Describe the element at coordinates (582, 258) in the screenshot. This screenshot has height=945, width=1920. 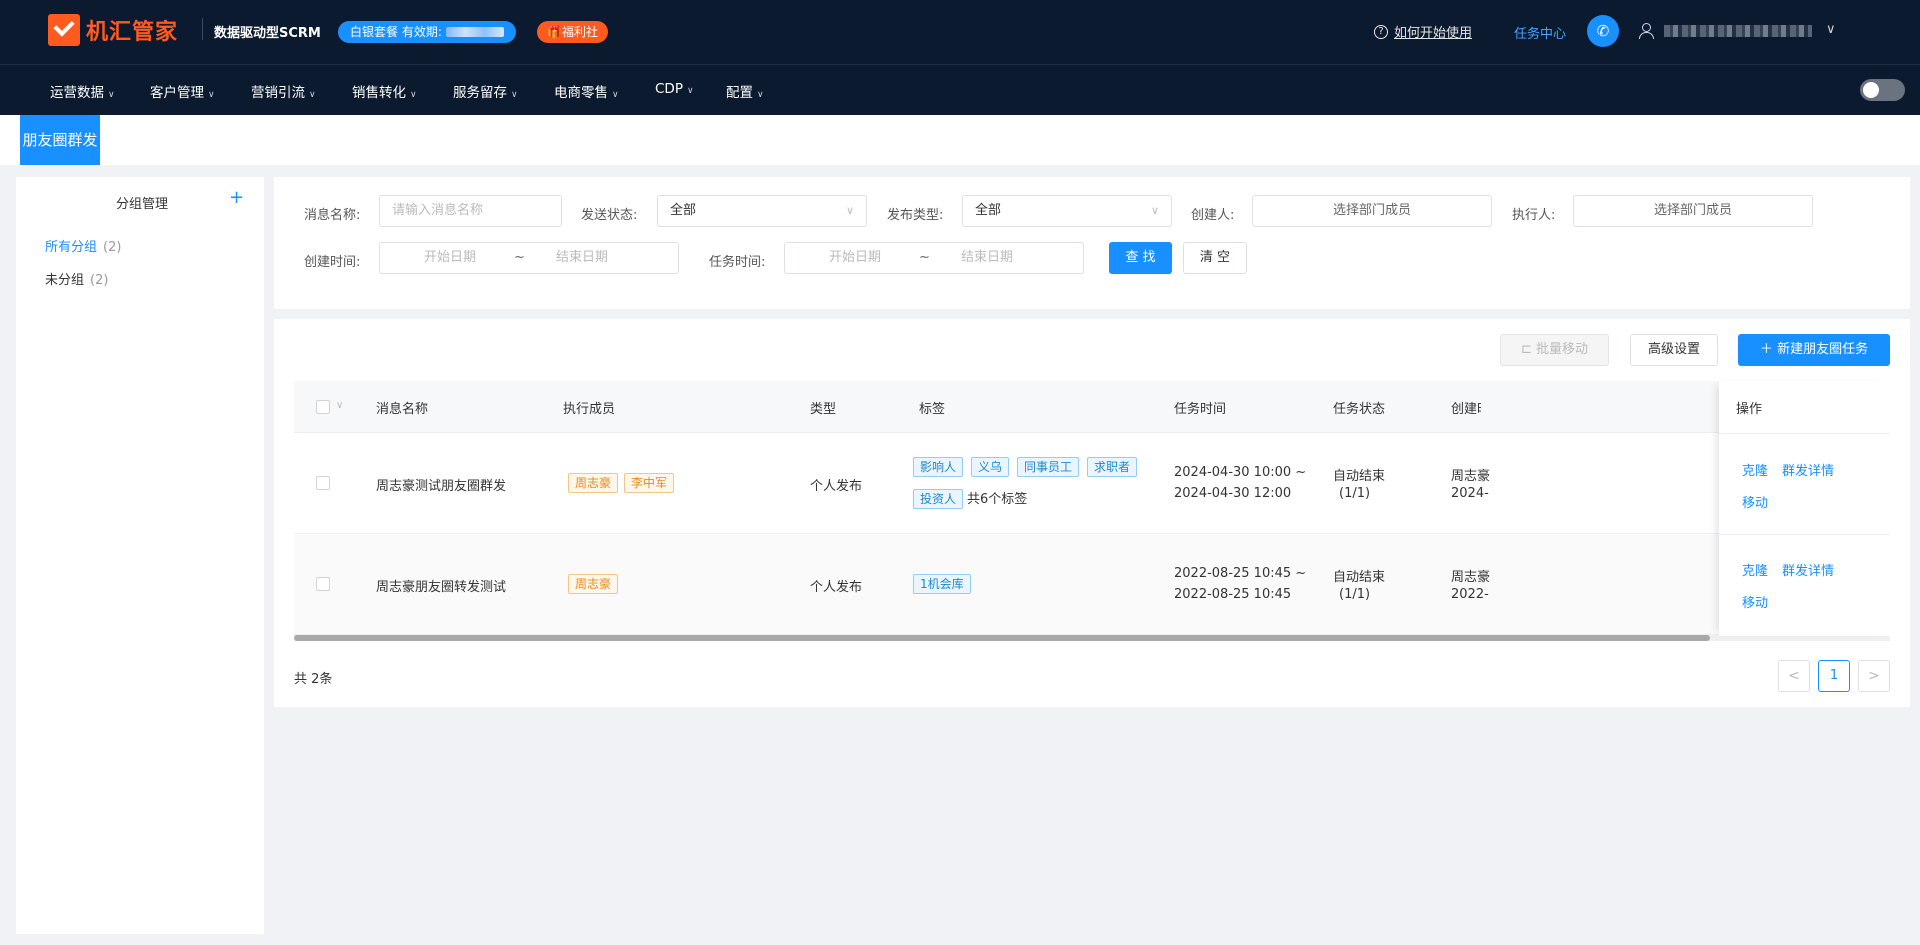
I see `create-end-date: 结束日期` at that location.